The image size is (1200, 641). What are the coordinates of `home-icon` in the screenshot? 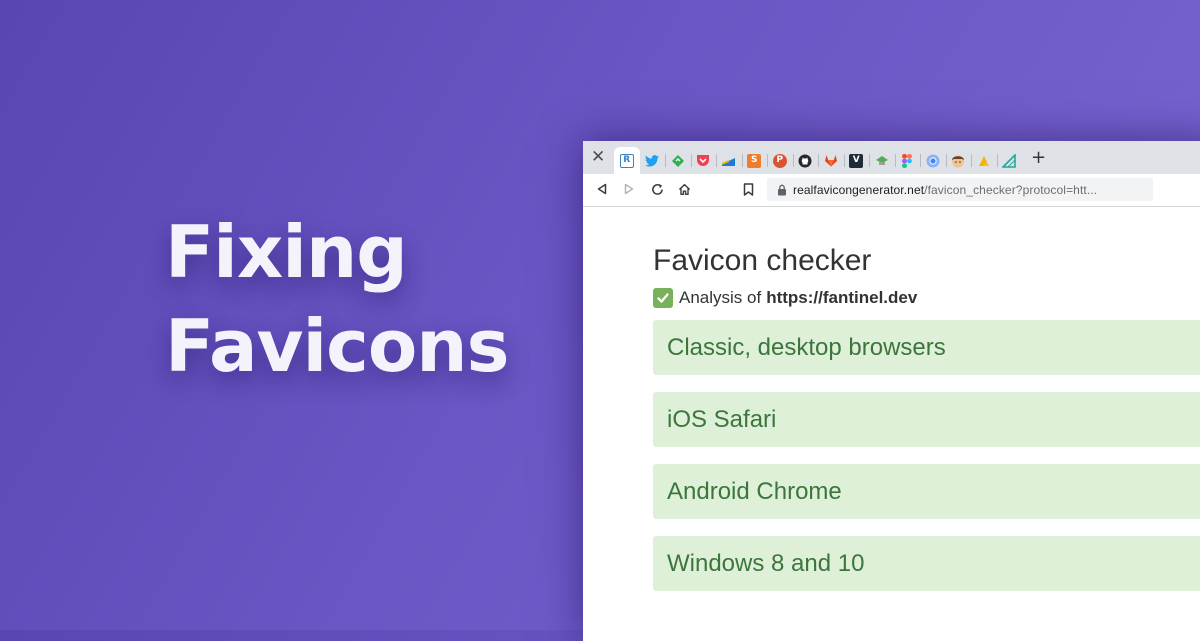 It's located at (684, 189).